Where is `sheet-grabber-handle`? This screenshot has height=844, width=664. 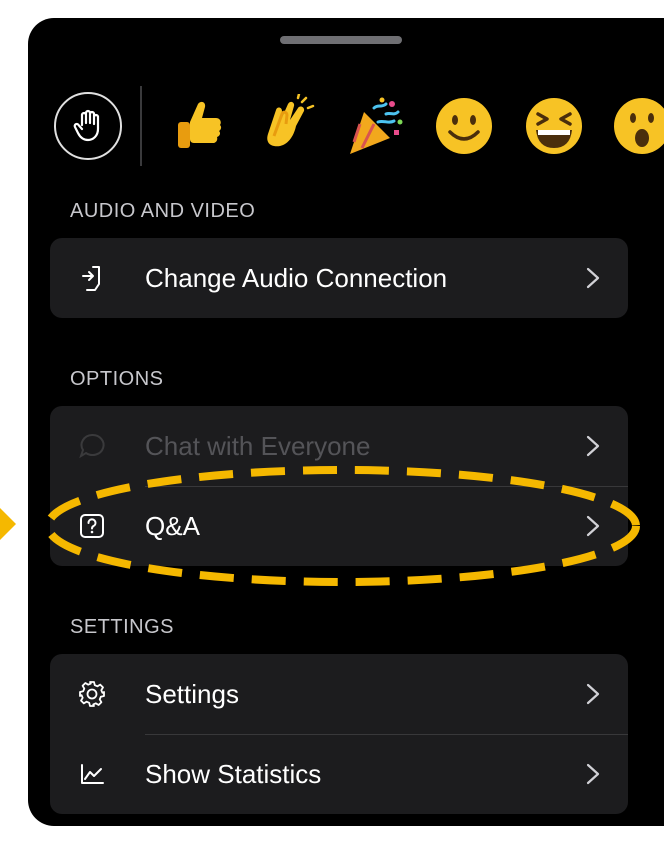
sheet-grabber-handle is located at coordinates (341, 40).